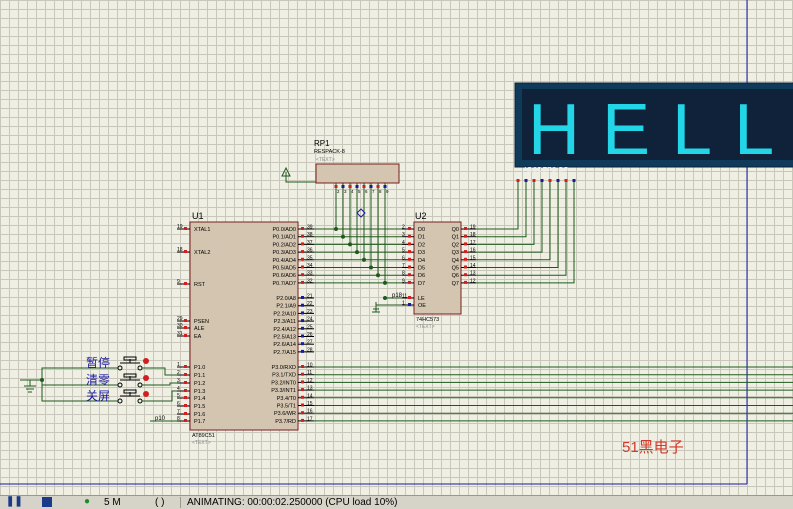 This screenshot has width=793, height=509. Describe the element at coordinates (310, 235) in the screenshot. I see `u1-pin-number: 38` at that location.